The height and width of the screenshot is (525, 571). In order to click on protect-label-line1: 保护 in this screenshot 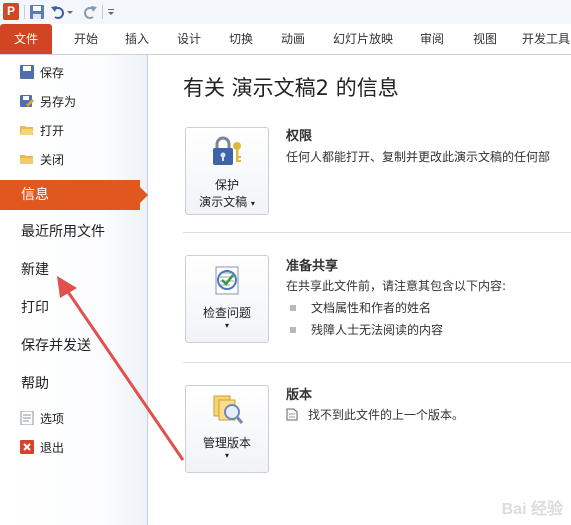, I will do `click(226, 185)`.